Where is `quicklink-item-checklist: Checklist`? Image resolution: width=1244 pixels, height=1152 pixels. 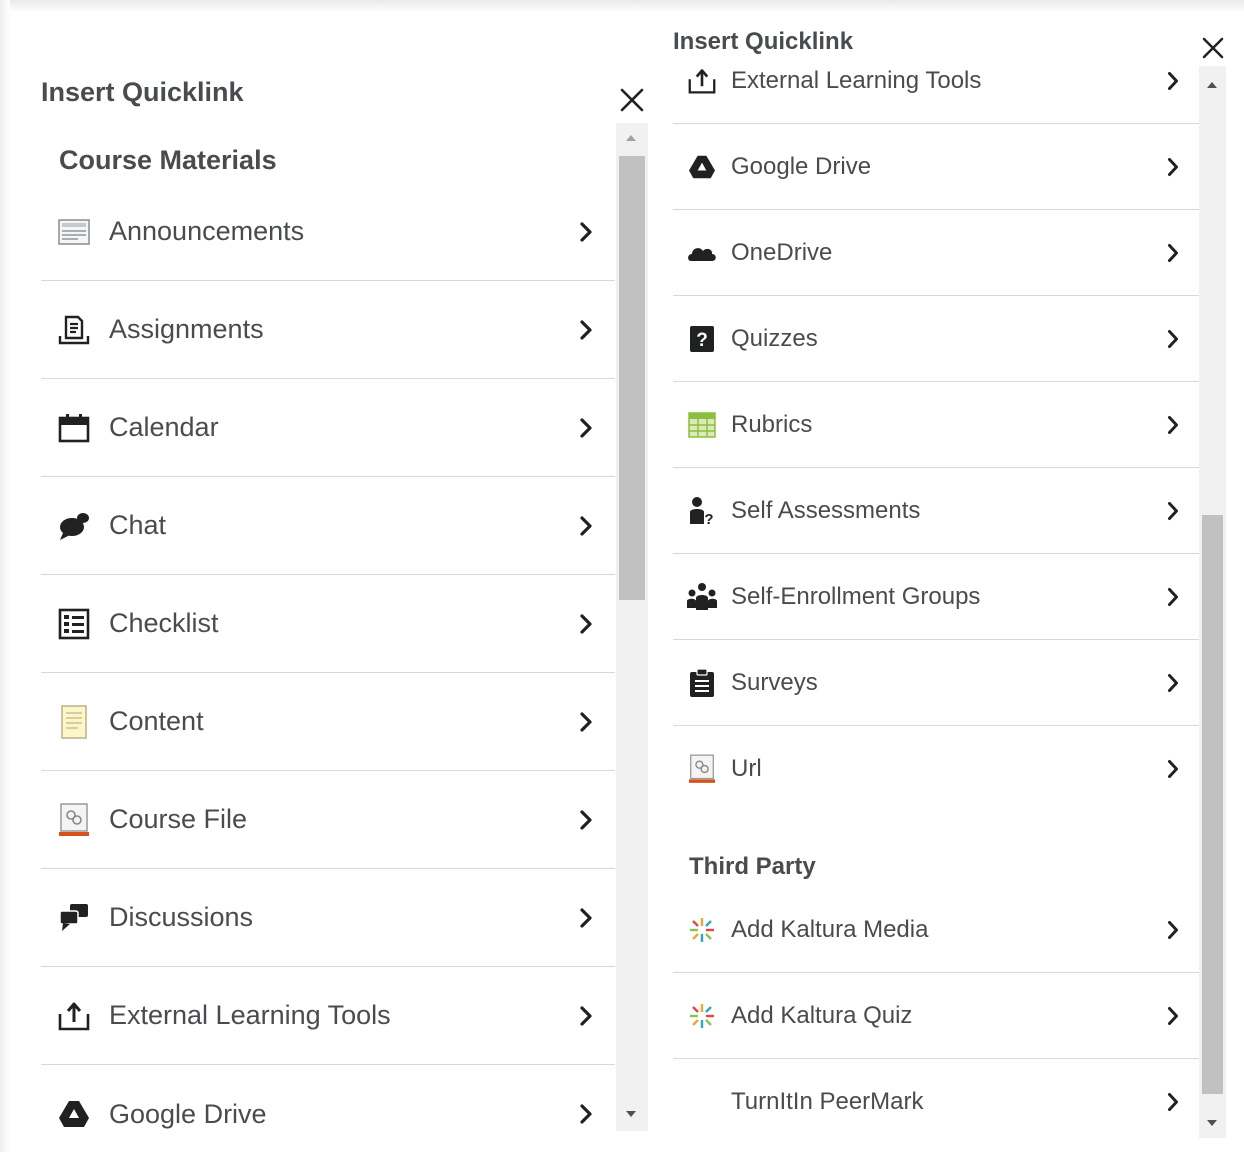 quicklink-item-checklist: Checklist is located at coordinates (328, 624).